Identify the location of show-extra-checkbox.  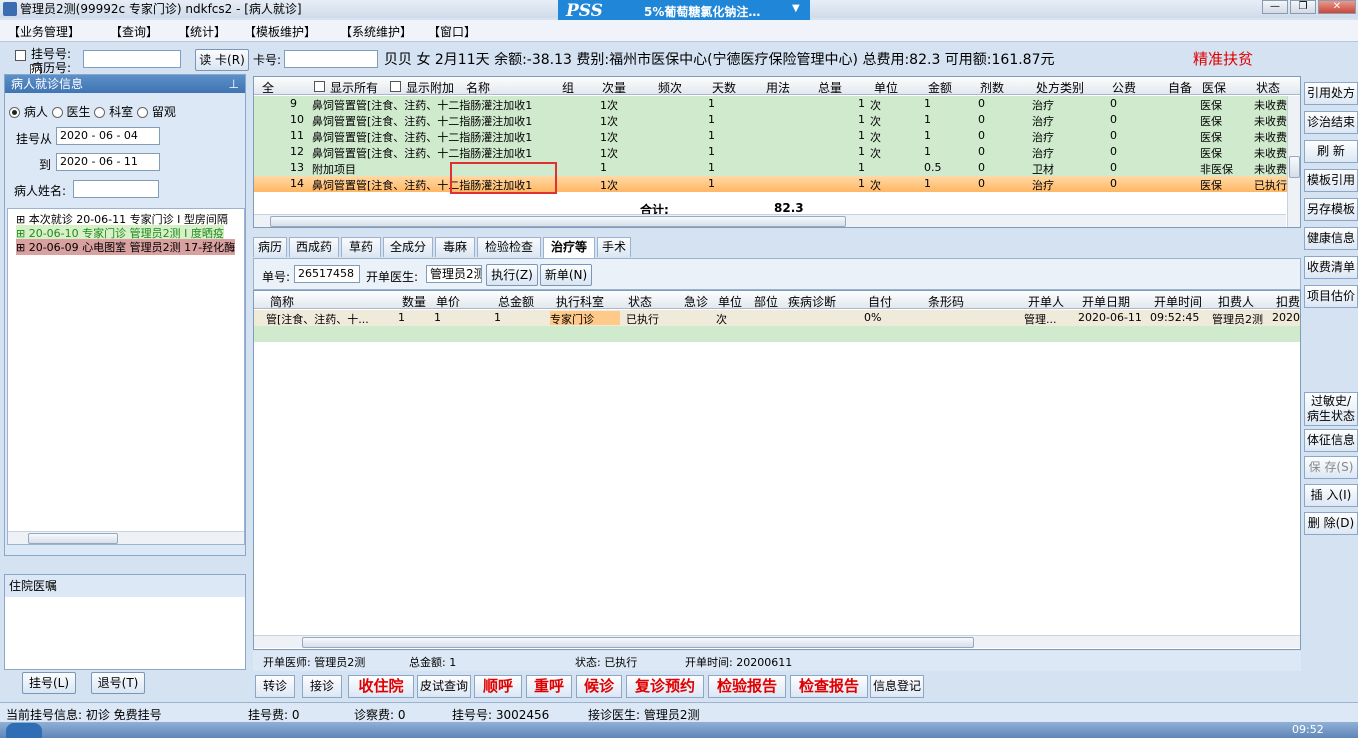
(395, 86).